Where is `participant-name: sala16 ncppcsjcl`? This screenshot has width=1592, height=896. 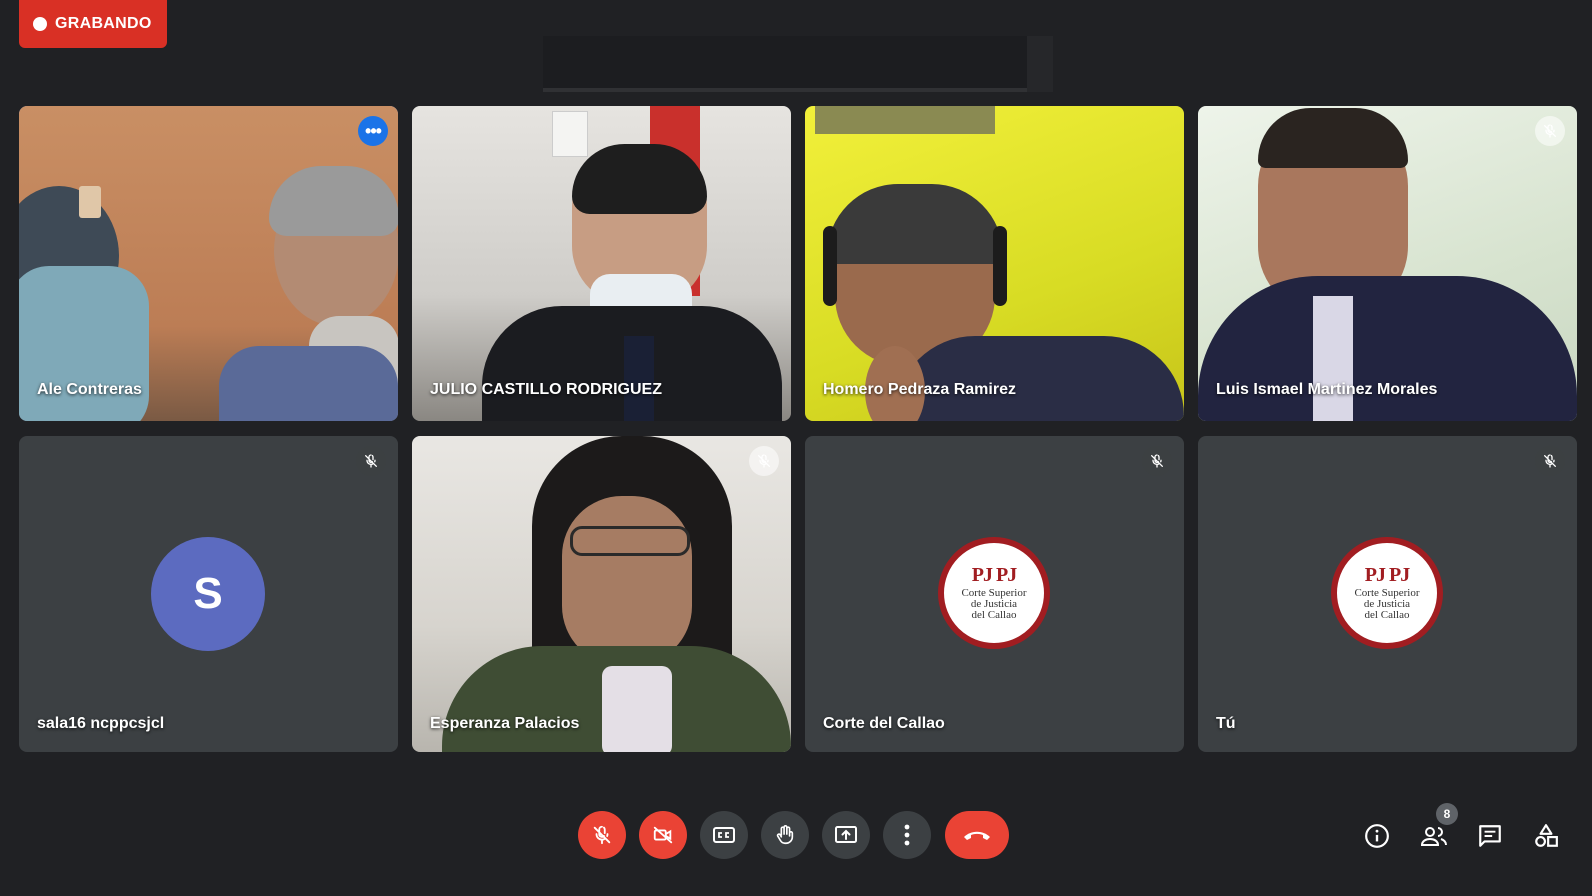 participant-name: sala16 ncppcsjcl is located at coordinates (101, 723).